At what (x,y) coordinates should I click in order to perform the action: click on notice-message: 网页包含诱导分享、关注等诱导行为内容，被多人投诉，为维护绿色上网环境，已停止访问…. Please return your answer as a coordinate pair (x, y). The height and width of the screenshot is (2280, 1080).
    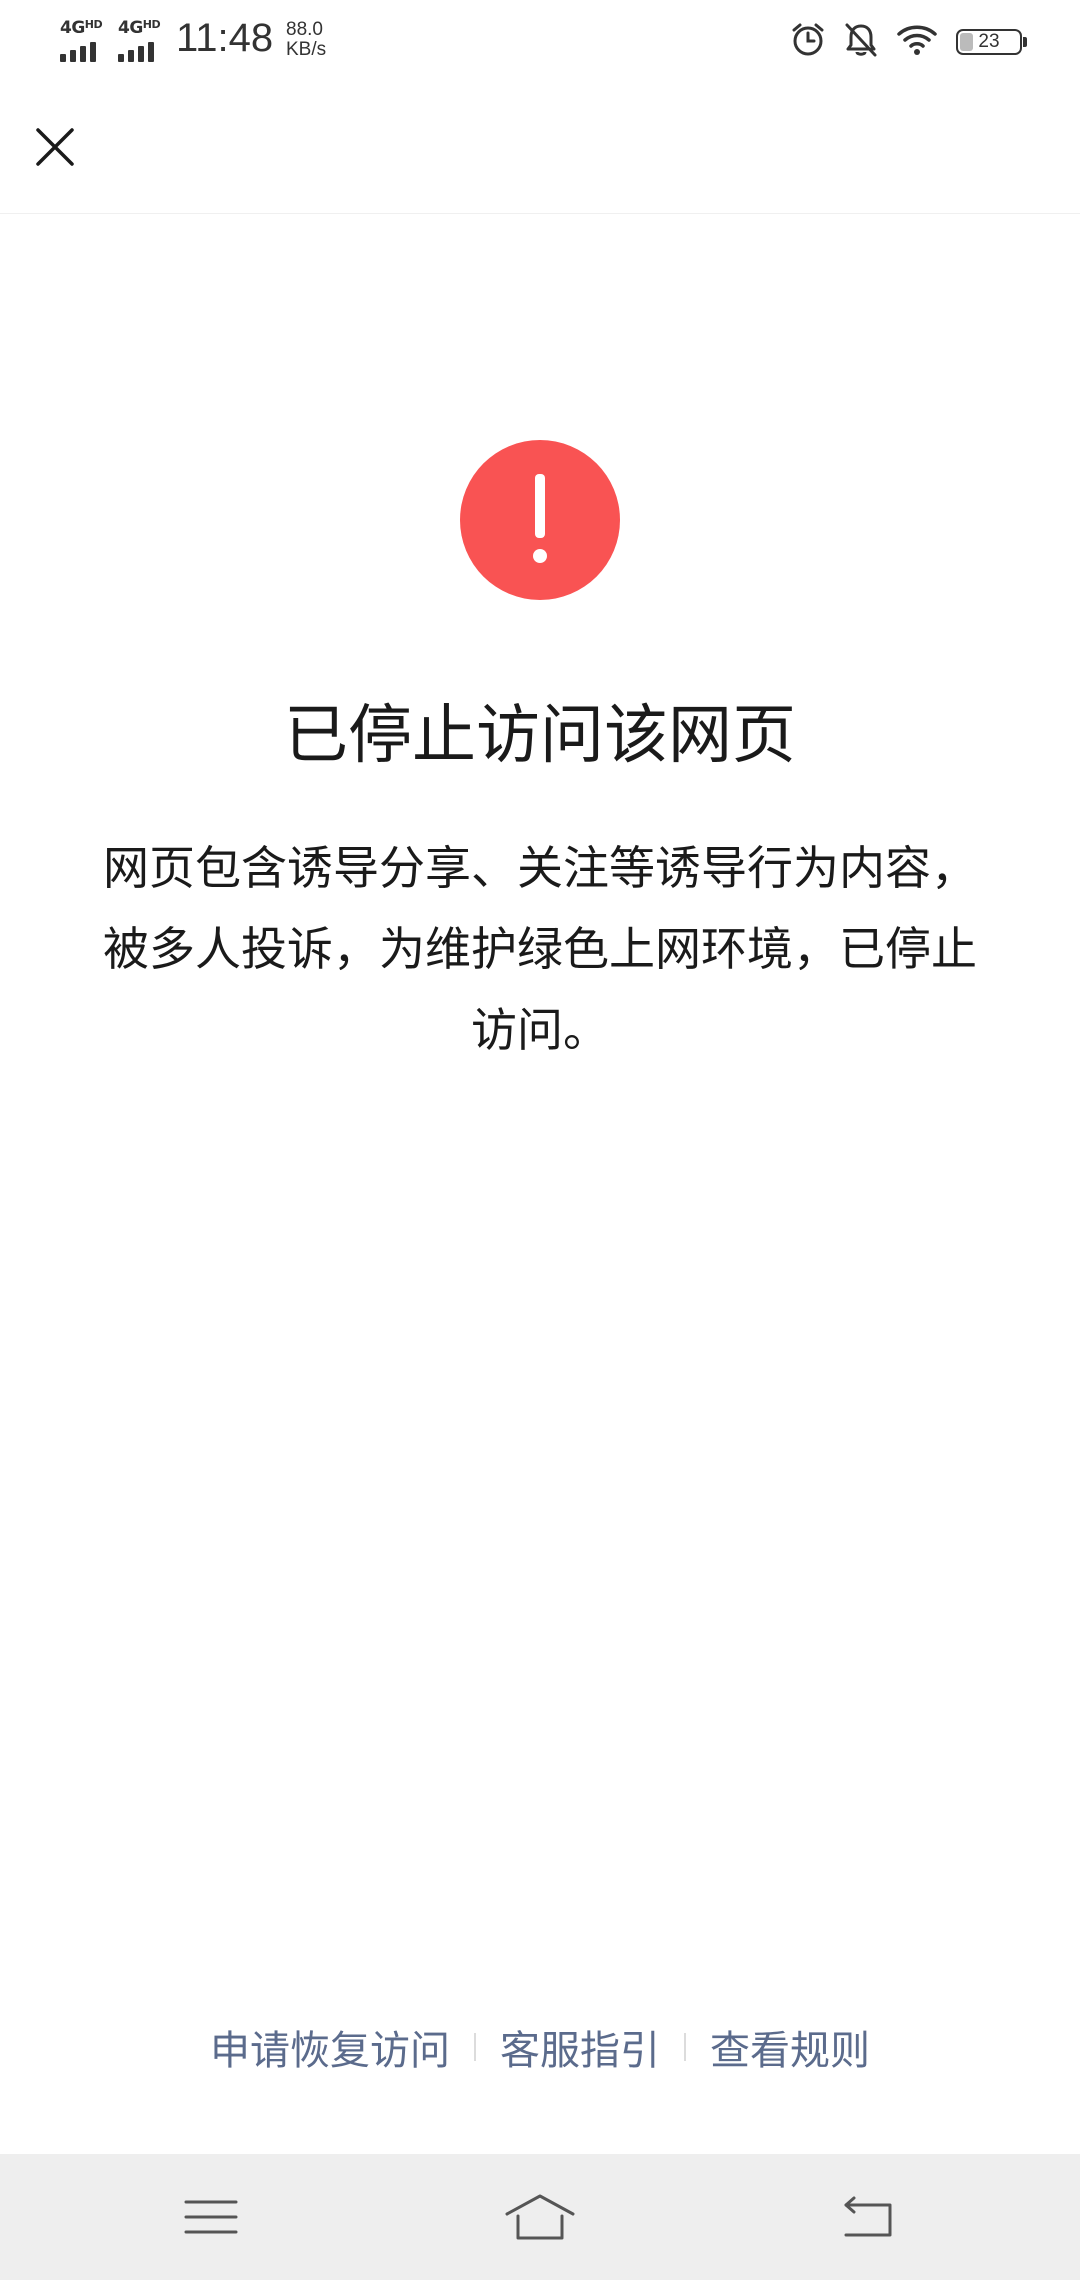
    Looking at the image, I should click on (540, 949).